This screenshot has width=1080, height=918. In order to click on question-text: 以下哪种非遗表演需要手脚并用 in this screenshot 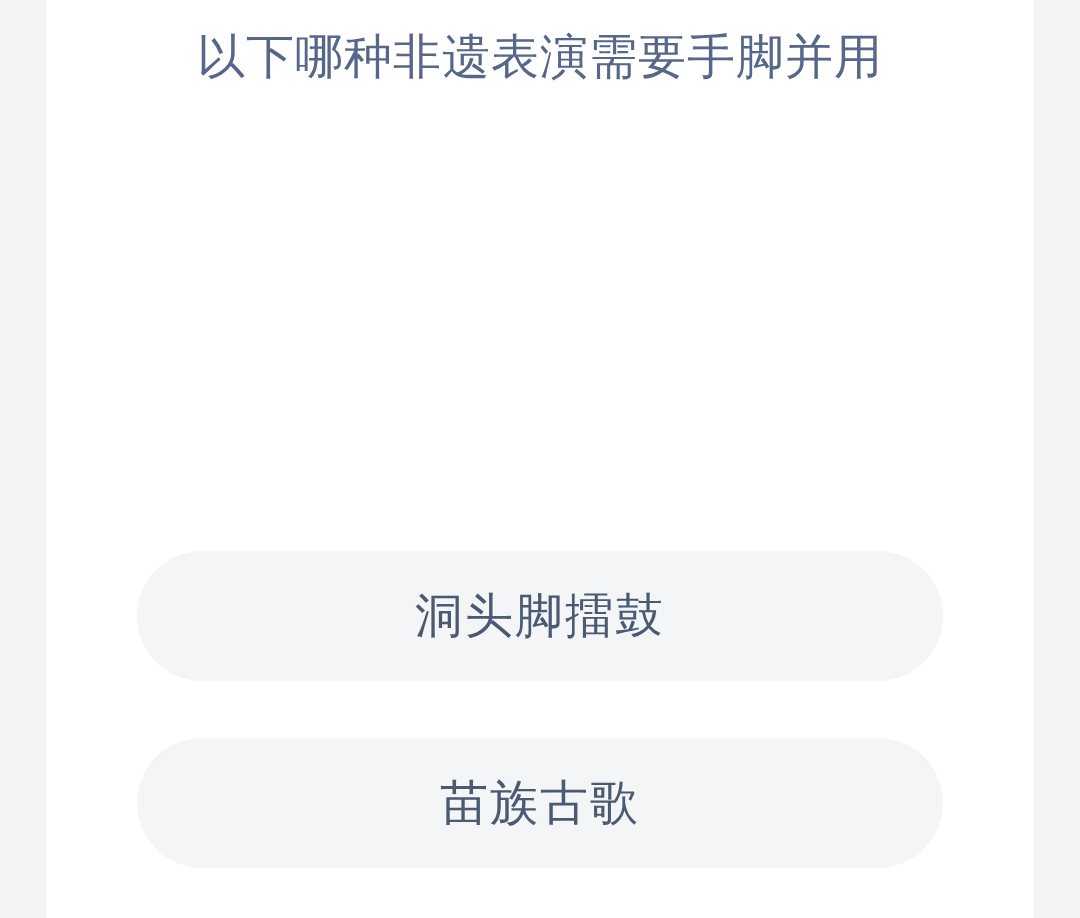, I will do `click(540, 56)`.